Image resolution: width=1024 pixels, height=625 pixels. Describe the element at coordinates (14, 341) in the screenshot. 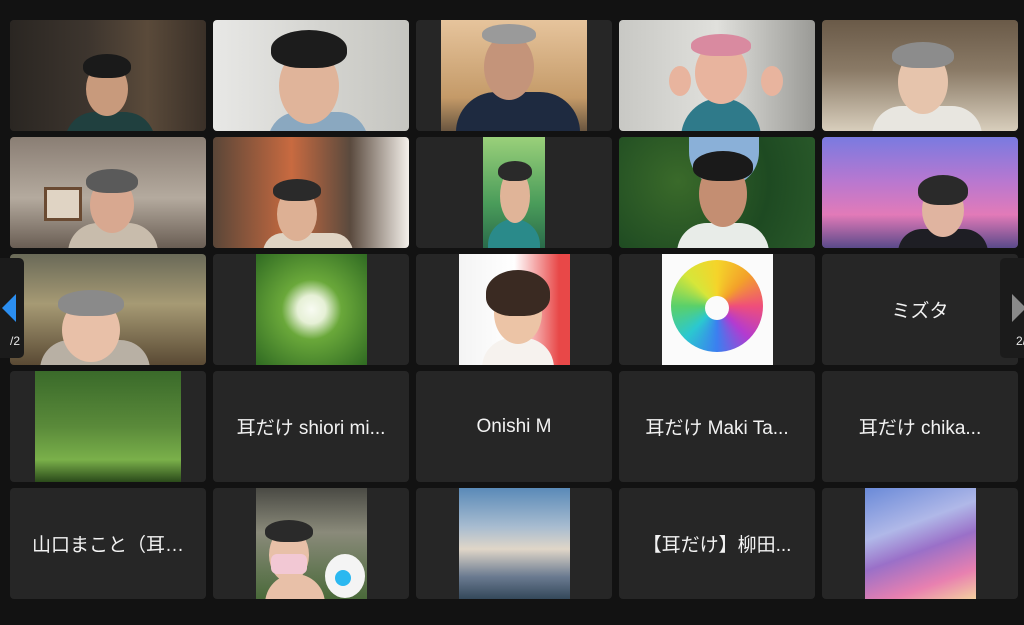

I see `page-indicator: /2` at that location.